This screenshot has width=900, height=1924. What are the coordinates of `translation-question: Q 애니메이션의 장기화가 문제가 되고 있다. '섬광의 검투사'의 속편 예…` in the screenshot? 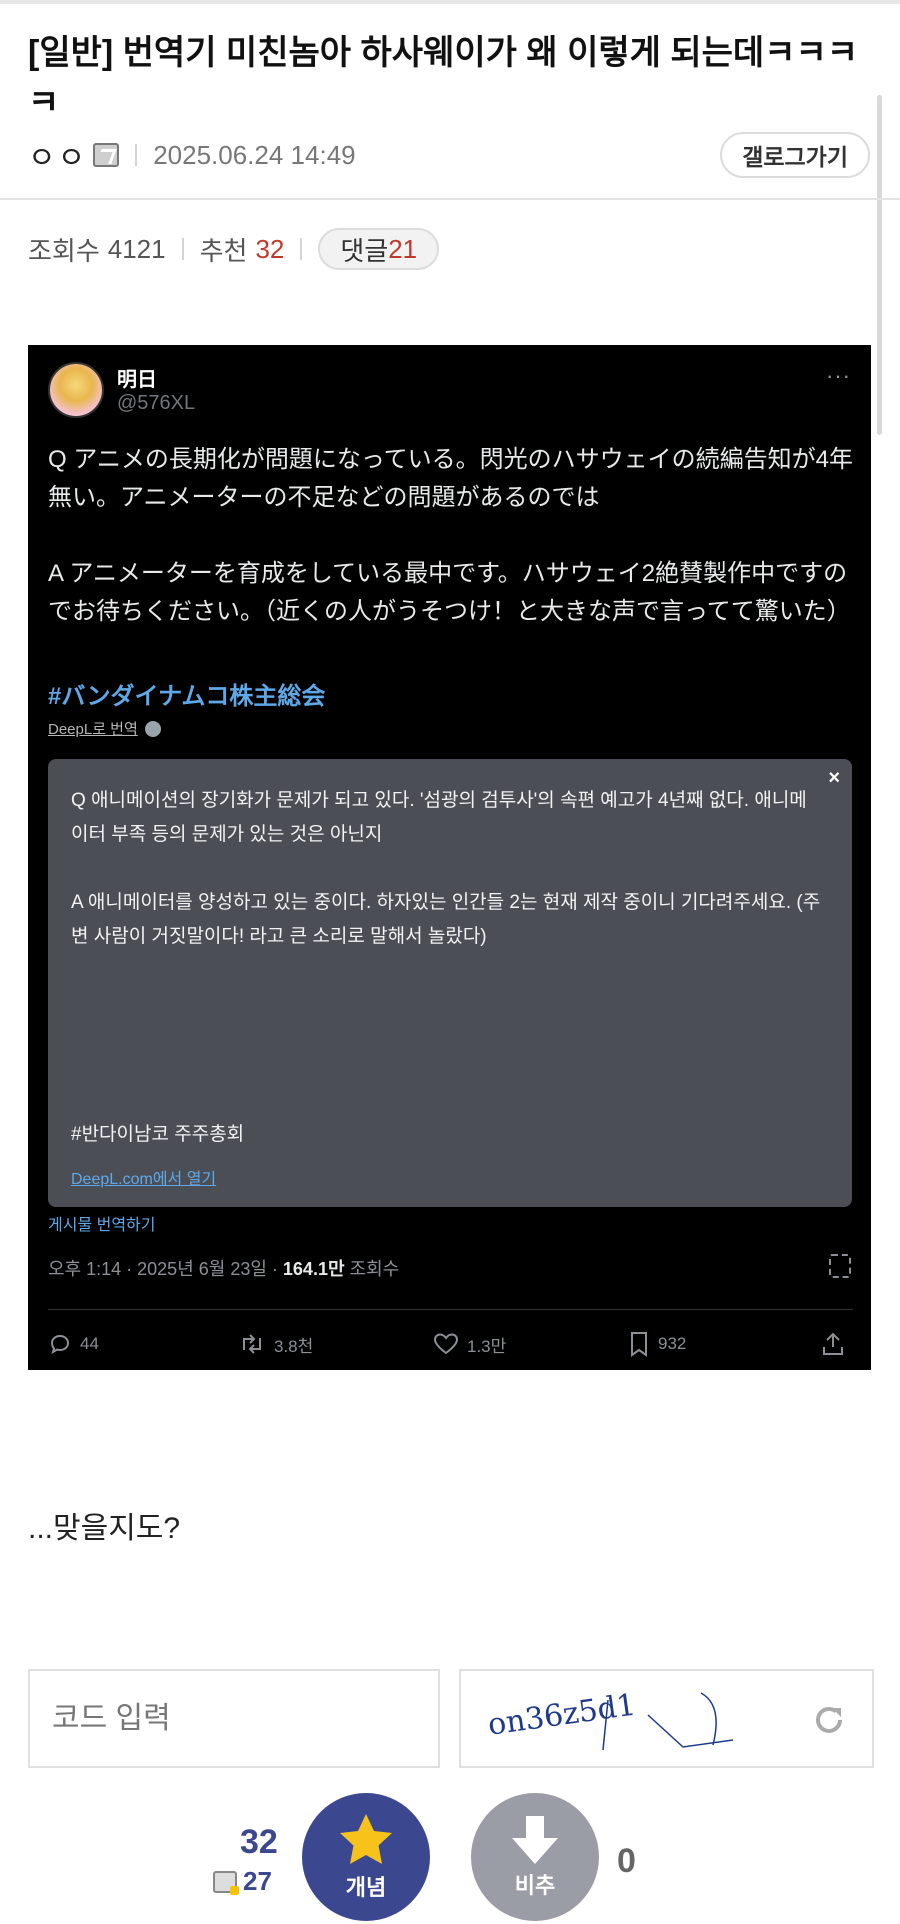 It's located at (439, 817).